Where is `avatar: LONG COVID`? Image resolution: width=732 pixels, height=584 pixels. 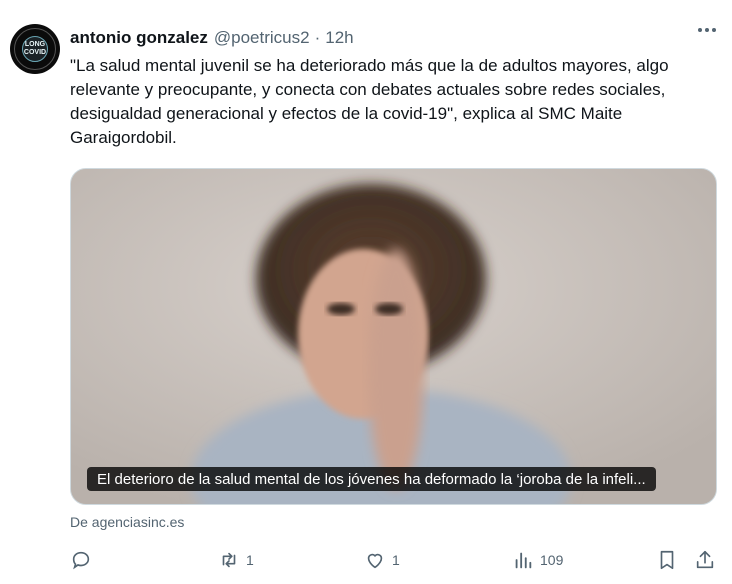 avatar: LONG COVID is located at coordinates (35, 49).